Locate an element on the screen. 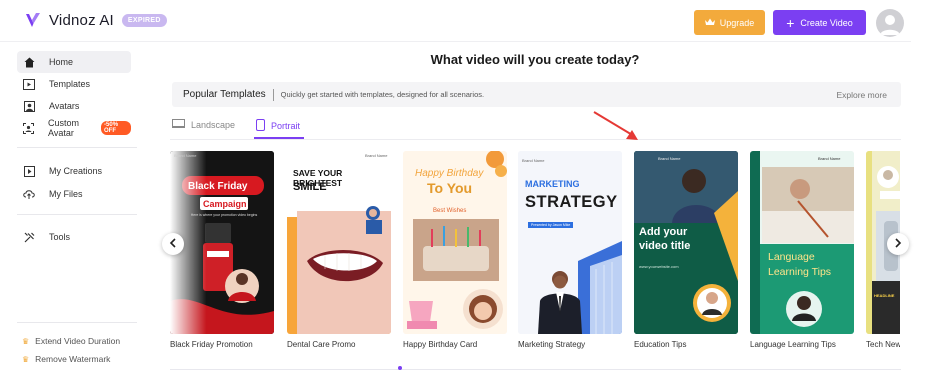 This screenshot has width=927, height=375. active-tab-indicator is located at coordinates (279, 138).